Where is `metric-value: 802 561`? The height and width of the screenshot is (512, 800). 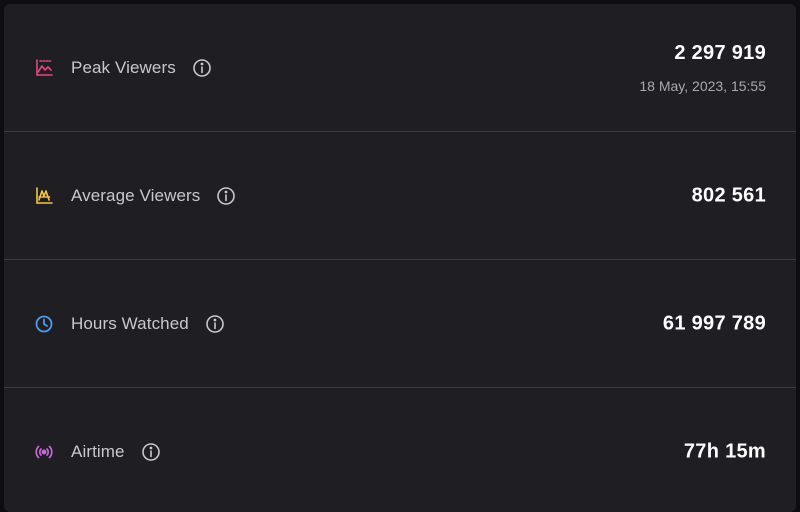
metric-value: 802 561 is located at coordinates (728, 195).